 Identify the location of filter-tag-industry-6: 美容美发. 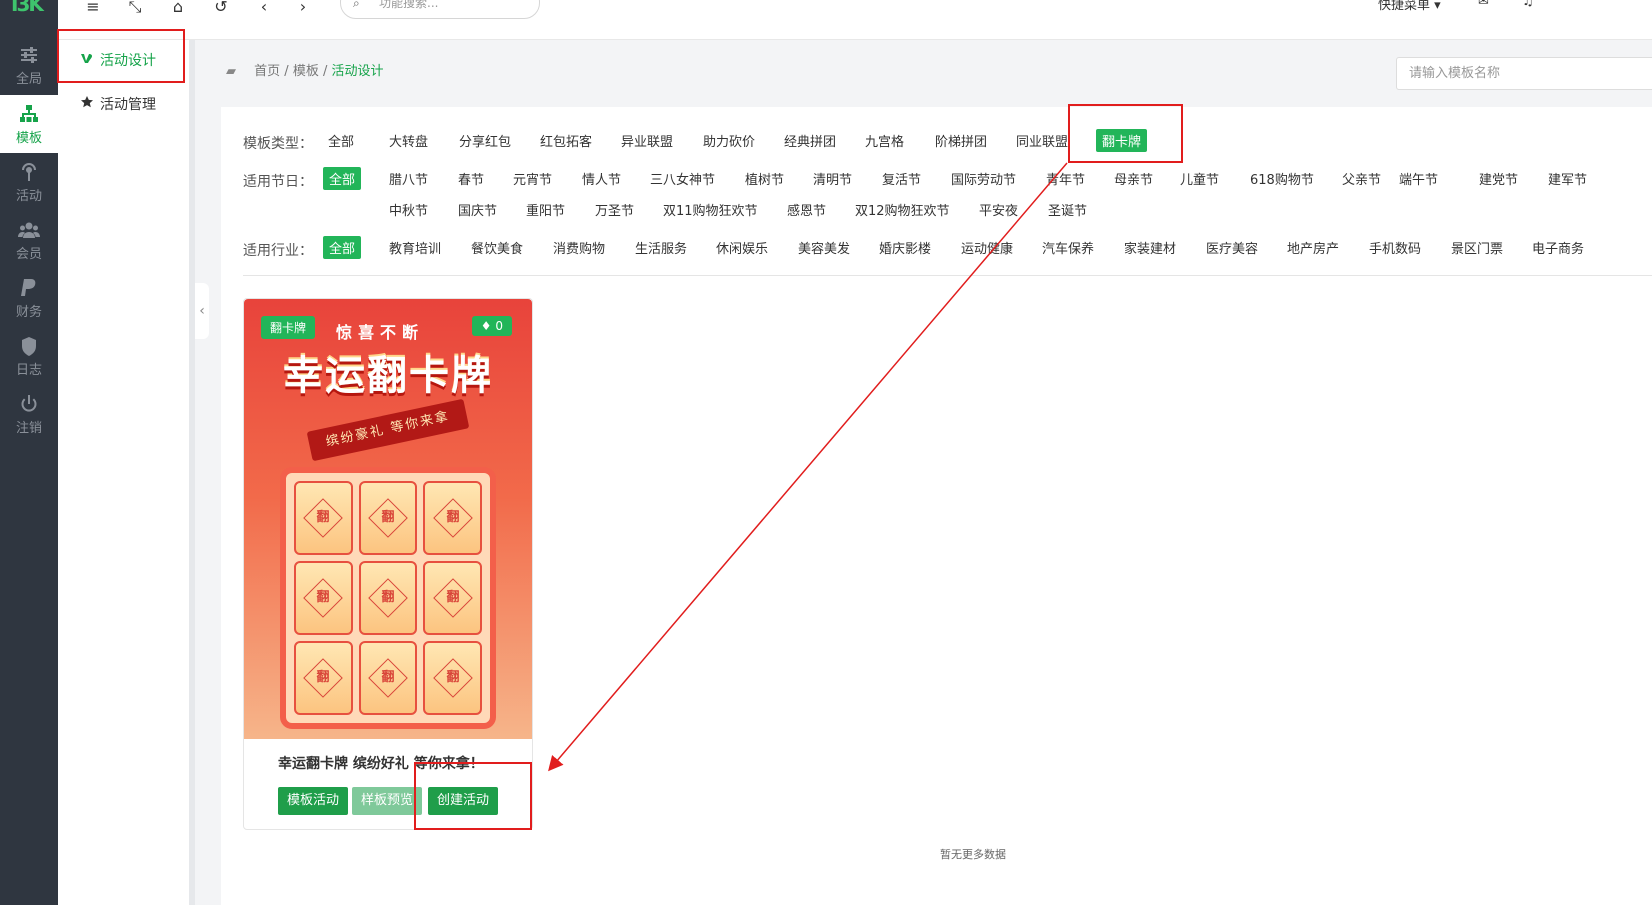
(824, 247).